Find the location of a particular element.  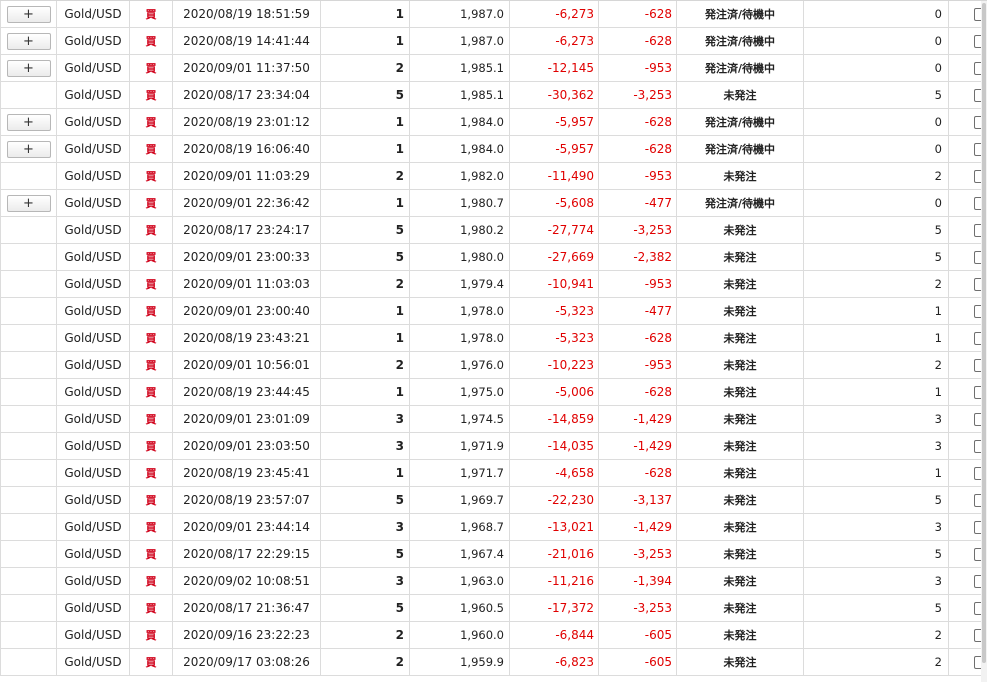

profit-loss: -4,658 is located at coordinates (554, 473).